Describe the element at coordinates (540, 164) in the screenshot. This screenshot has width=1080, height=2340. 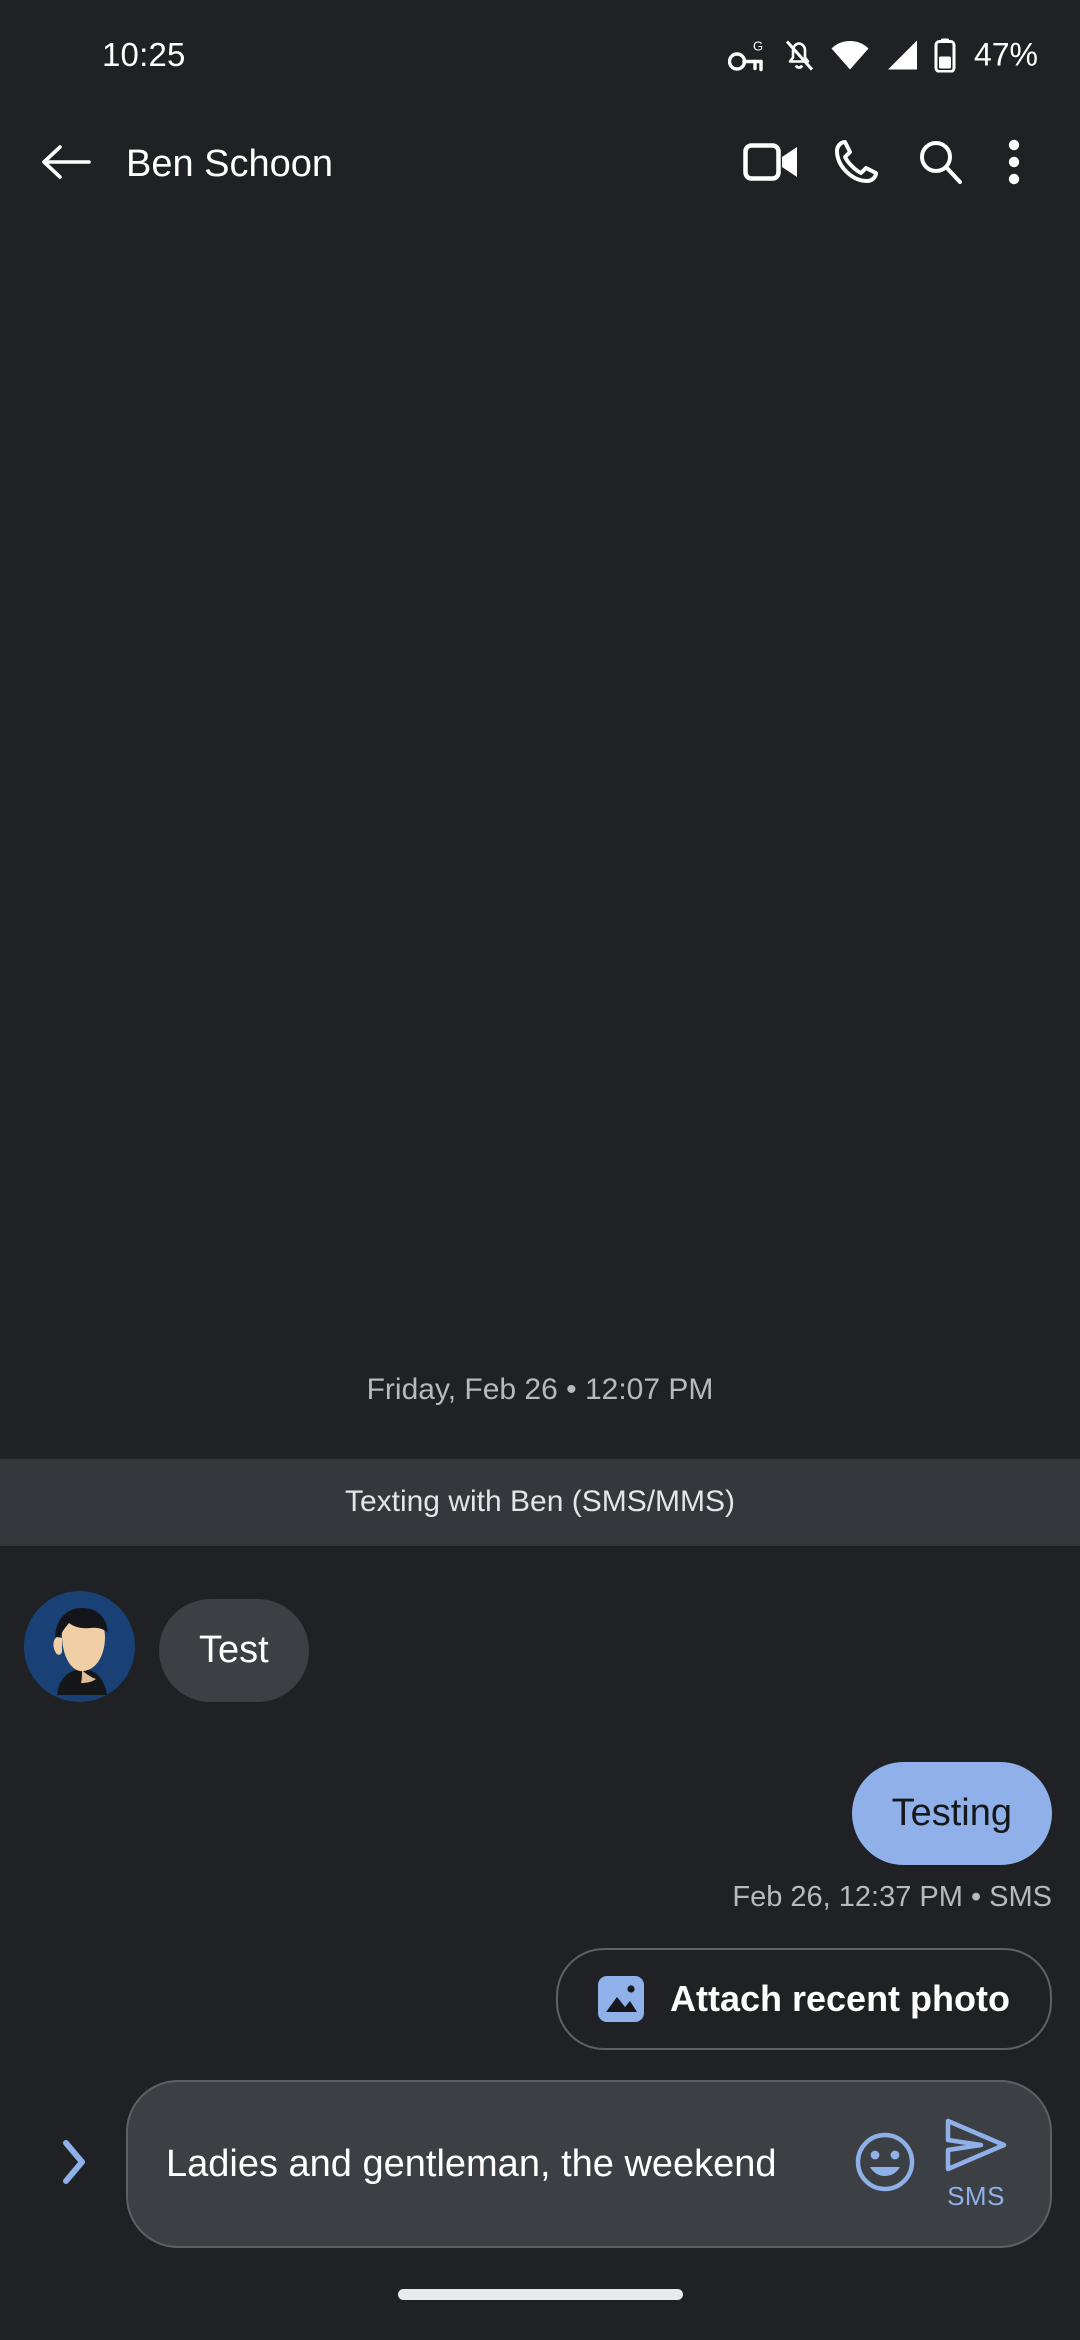
I see `conversation-app-bar: Ben Schoon` at that location.